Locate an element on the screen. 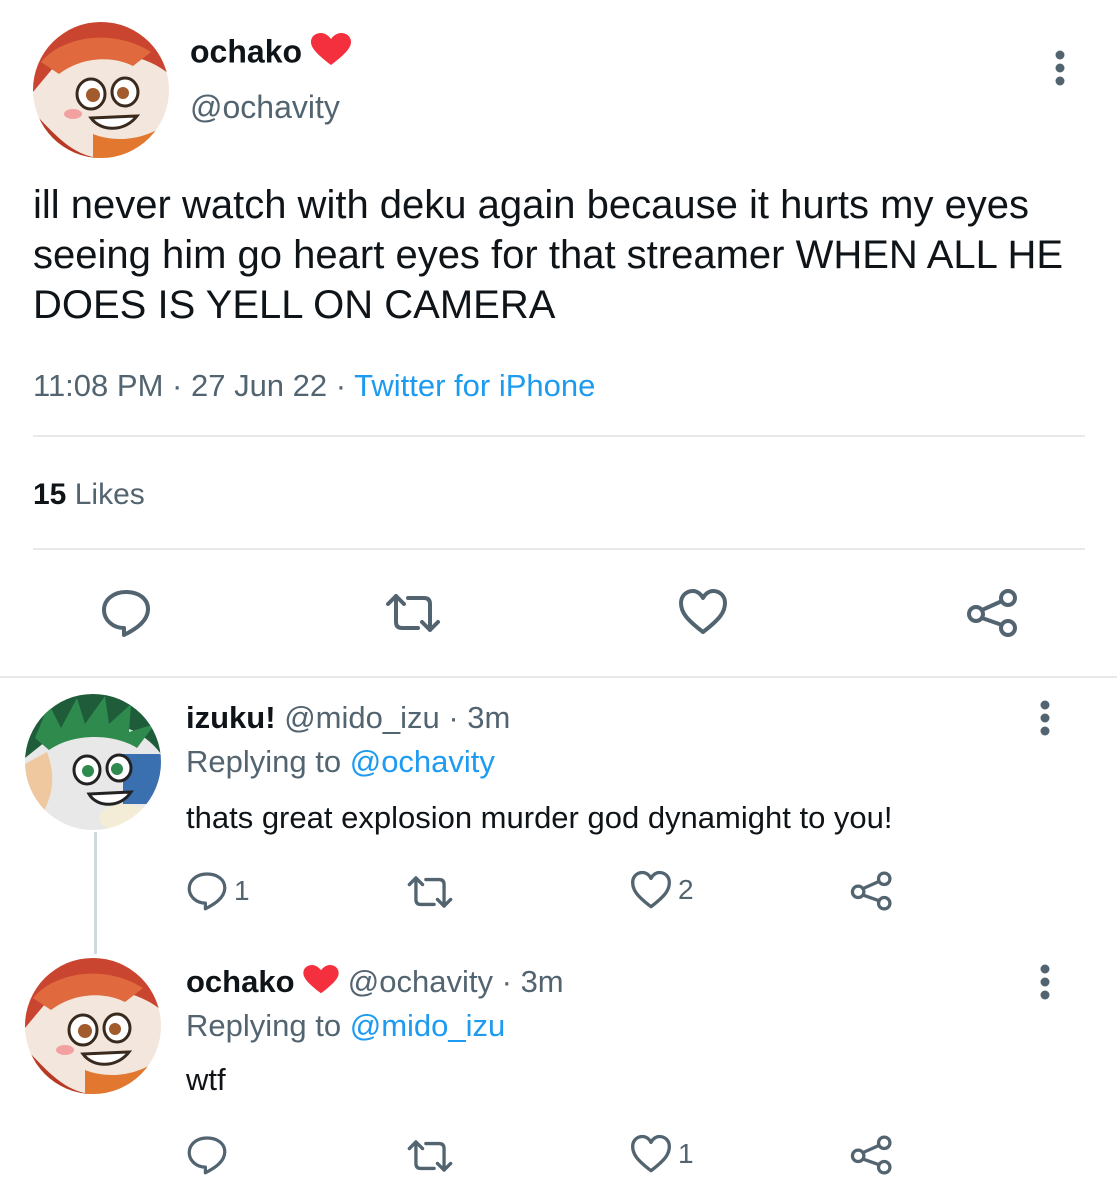 The width and height of the screenshot is (1117, 1200). thread-connector is located at coordinates (95, 893).